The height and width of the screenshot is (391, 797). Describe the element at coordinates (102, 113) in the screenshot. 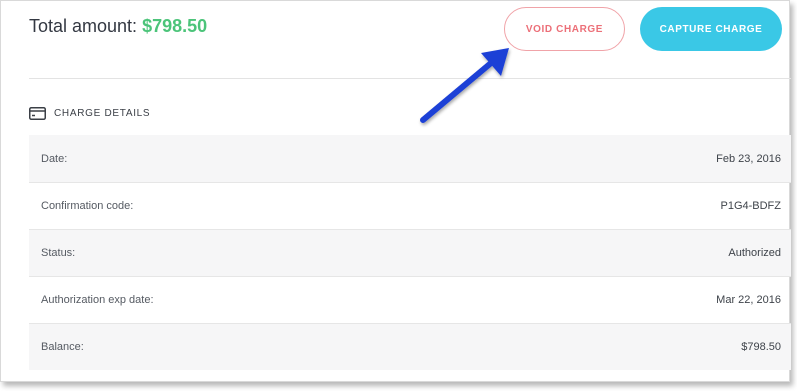

I see `charge-details-title: CHARGE DETAILS` at that location.